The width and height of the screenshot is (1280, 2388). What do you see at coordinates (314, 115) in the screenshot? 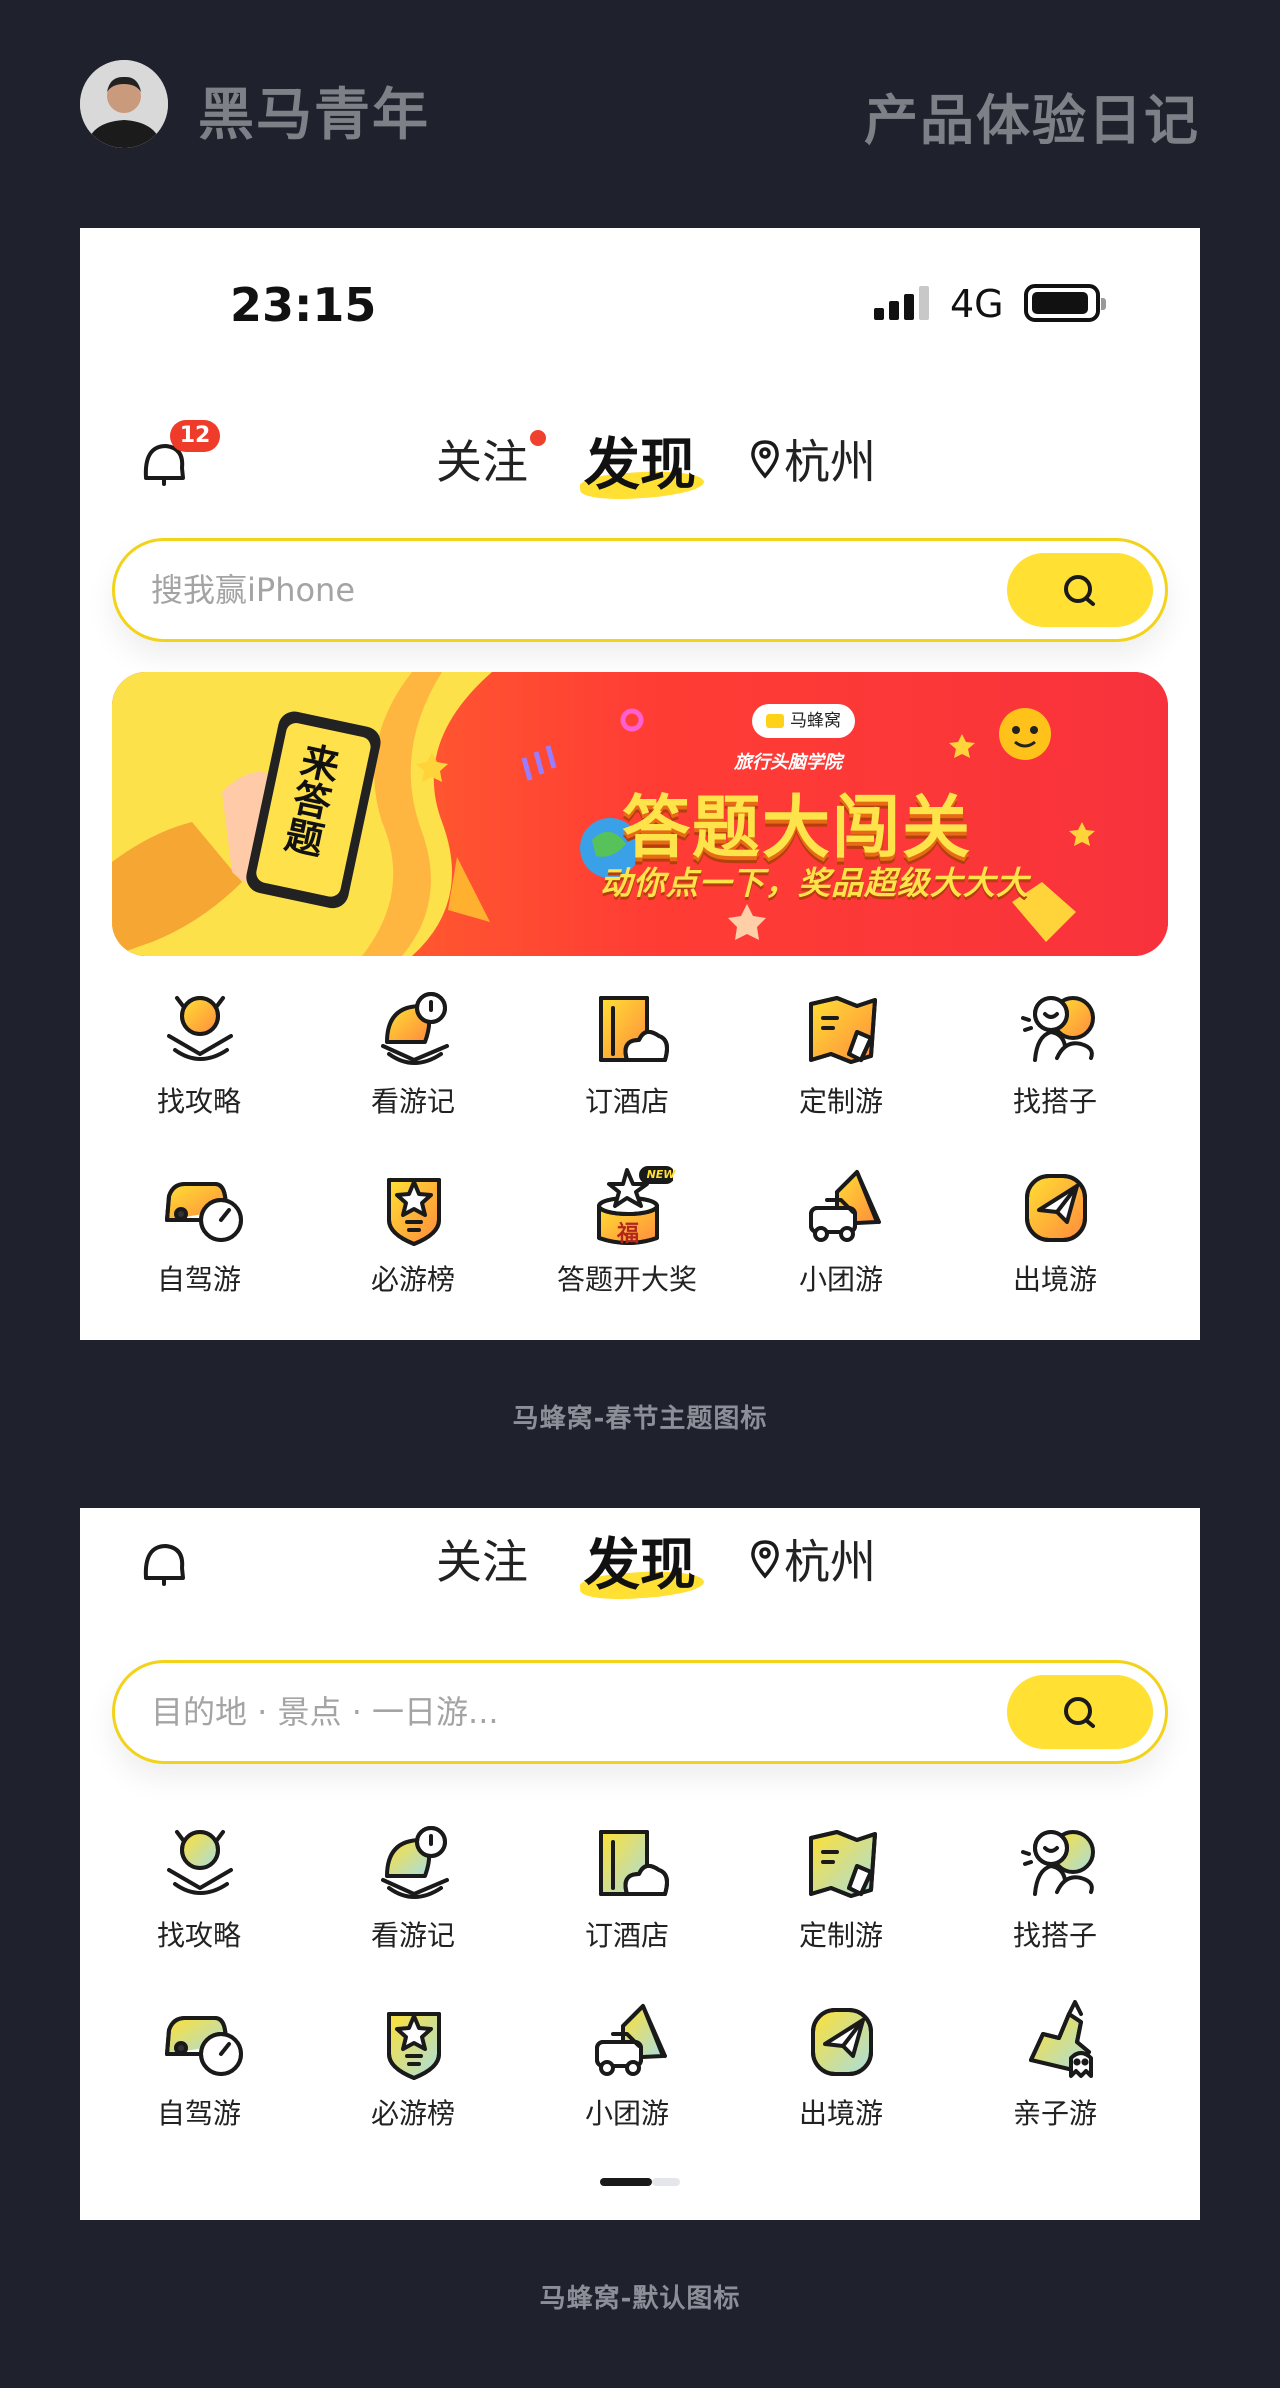
I see `author-name: 黑马青年` at bounding box center [314, 115].